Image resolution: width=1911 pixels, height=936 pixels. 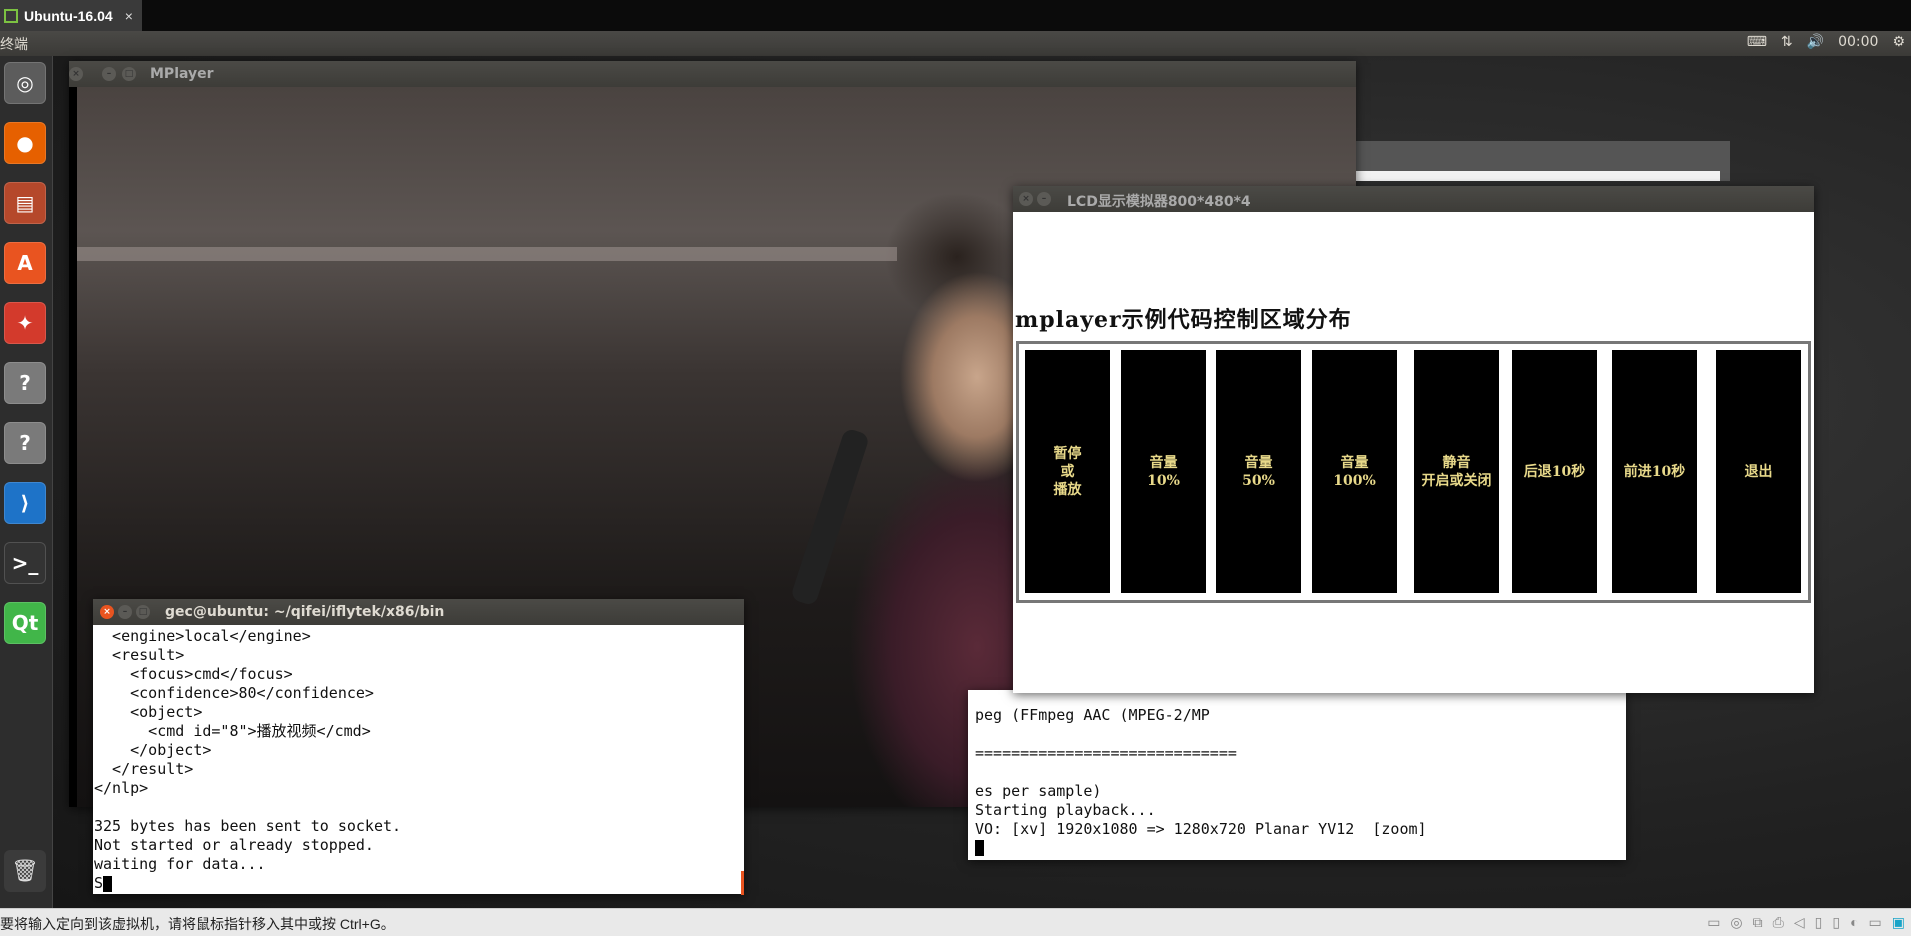 I want to click on vscode-icon: ⟩, so click(x=25, y=503).